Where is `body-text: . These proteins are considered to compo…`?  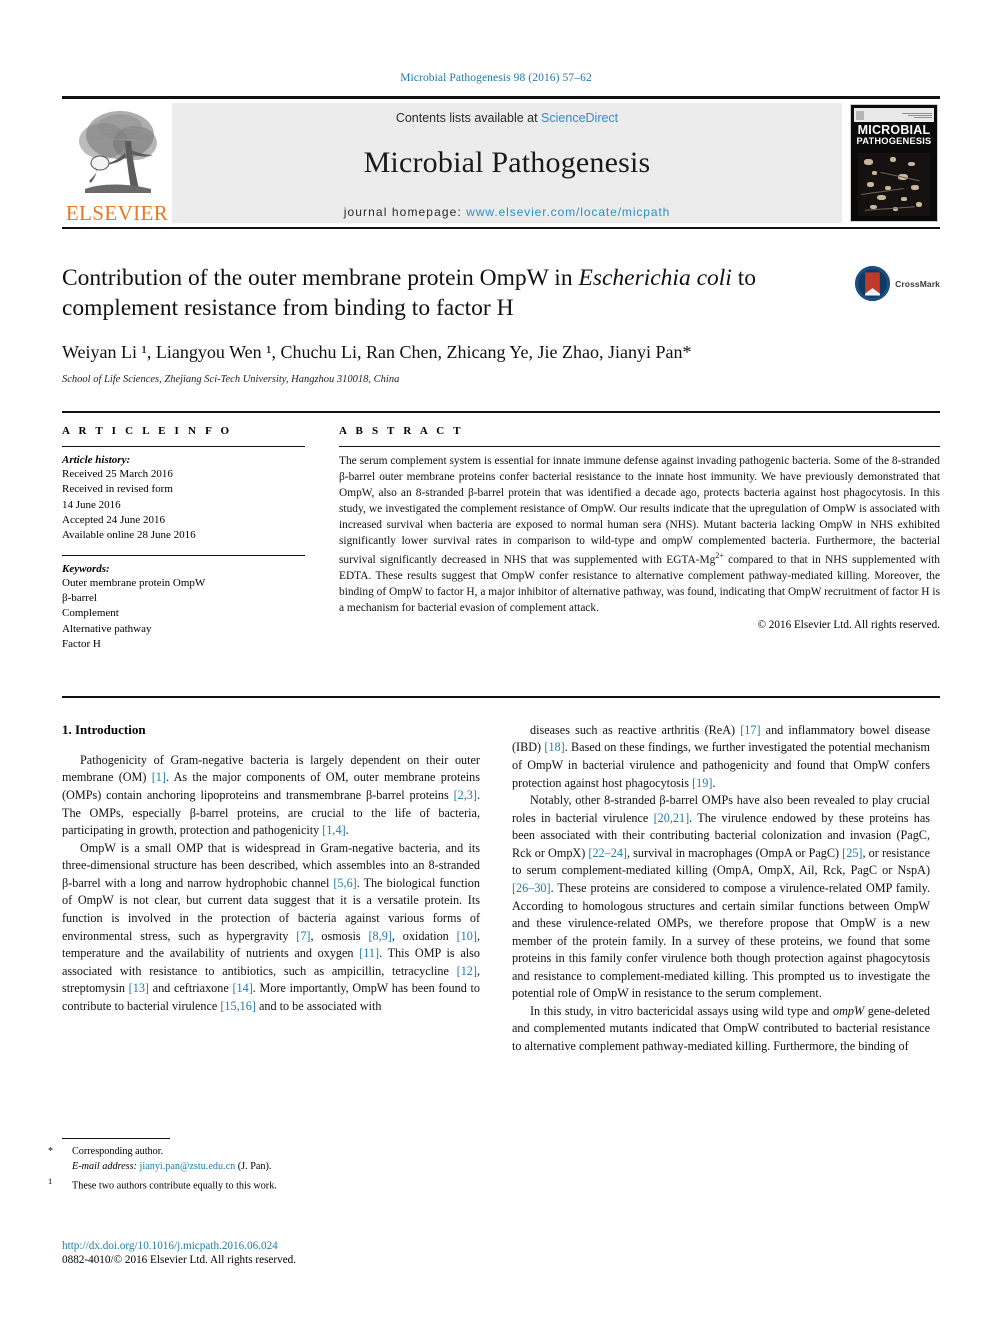 body-text: . These proteins are considered to compo… is located at coordinates (721, 940).